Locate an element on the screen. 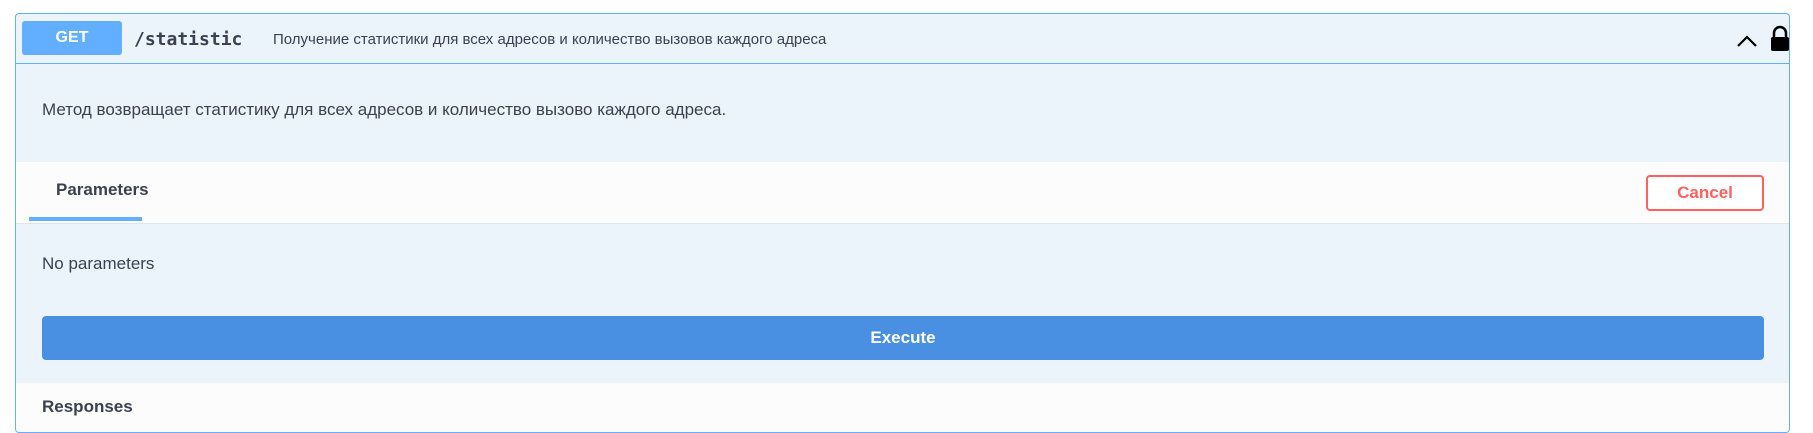 Image resolution: width=1813 pixels, height=433 pixels. responses-title: Responses is located at coordinates (87, 406).